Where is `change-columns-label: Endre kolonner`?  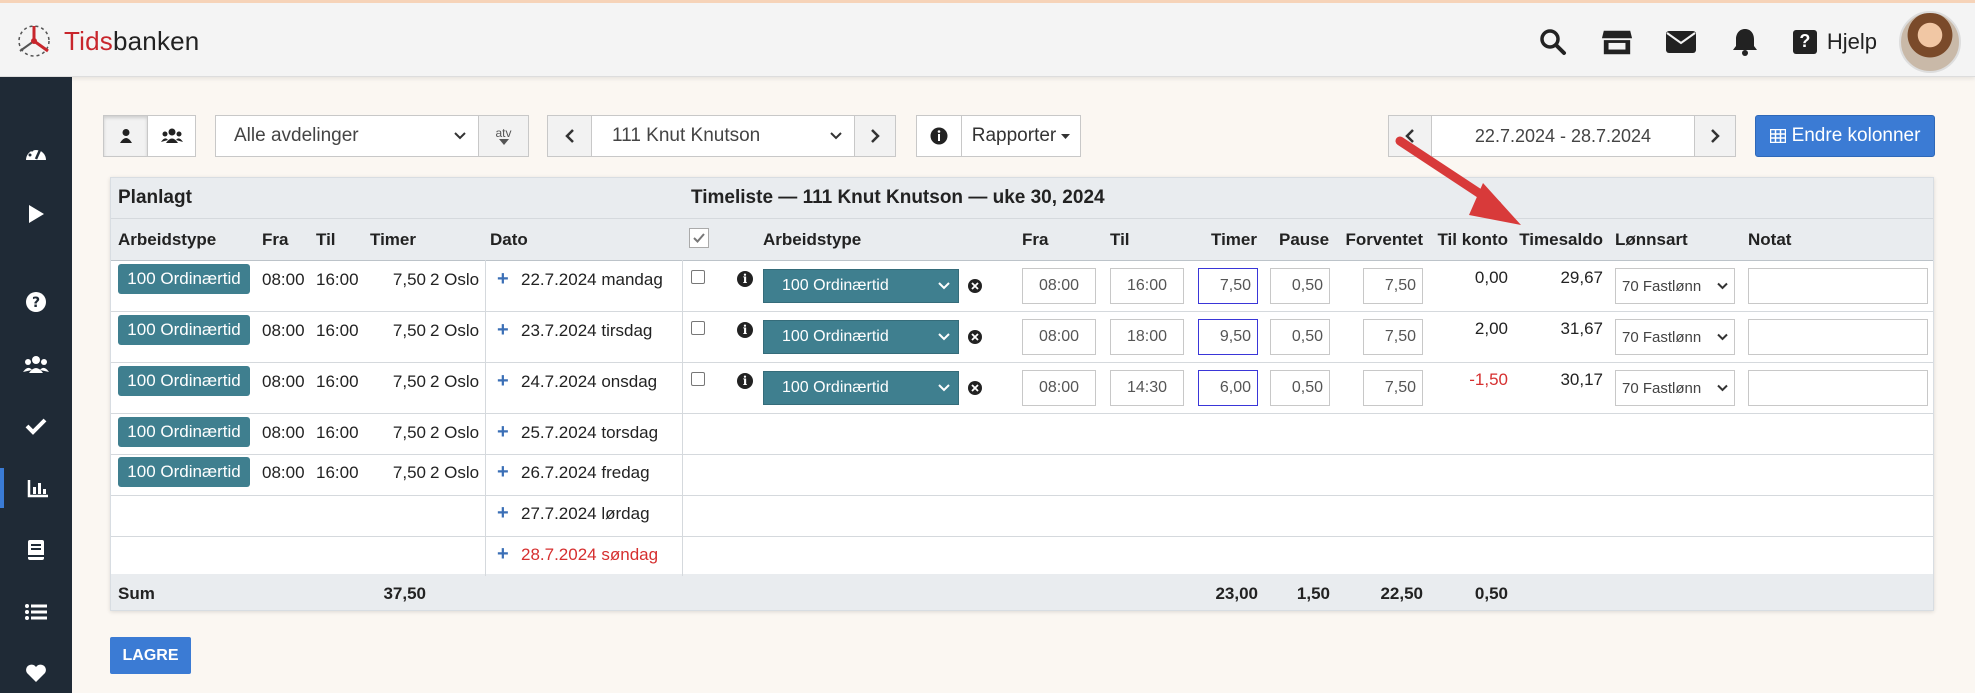
change-columns-label: Endre kolonner is located at coordinates (1856, 135).